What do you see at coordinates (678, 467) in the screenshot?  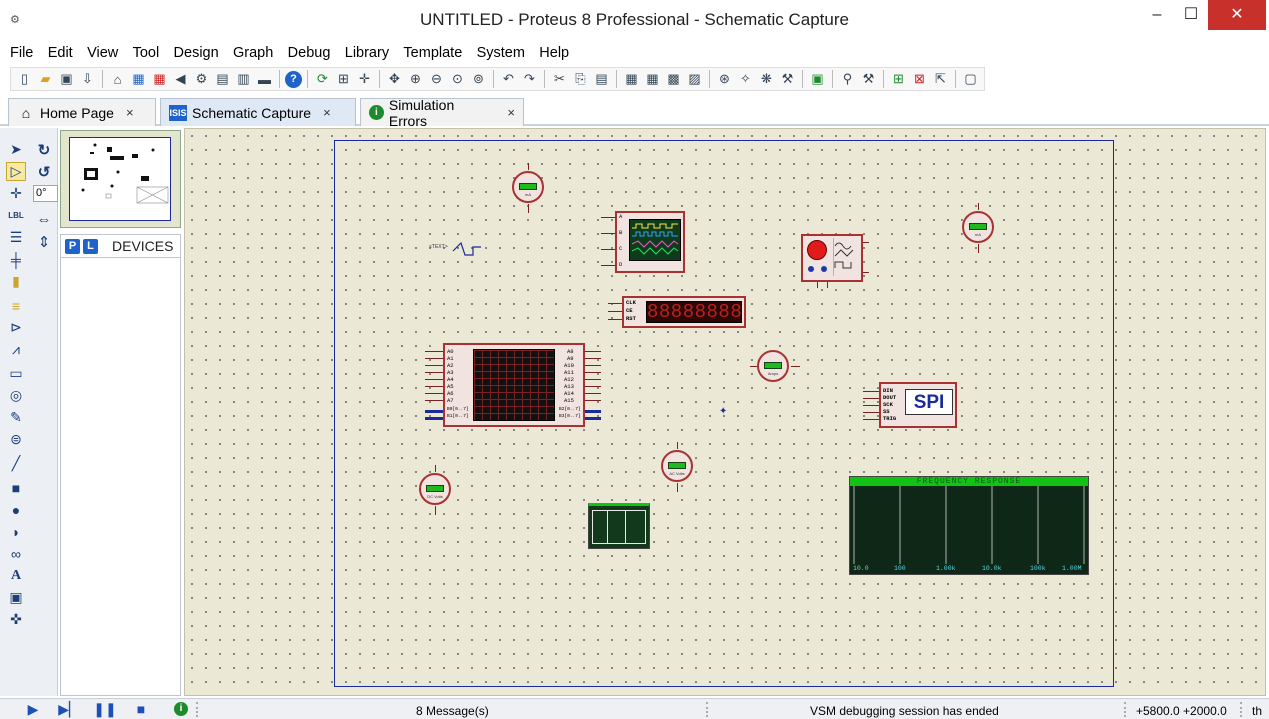 I see `ac-voltmeter: AC Volts` at bounding box center [678, 467].